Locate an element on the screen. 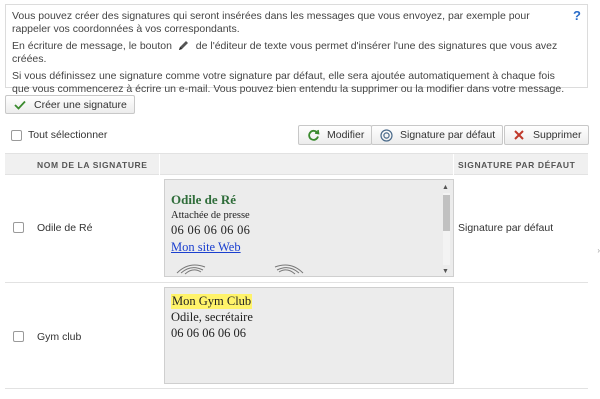 Image resolution: width=600 pixels, height=399 pixels. column-header-name: NOM DE LA SIGNATURE is located at coordinates (92, 165).